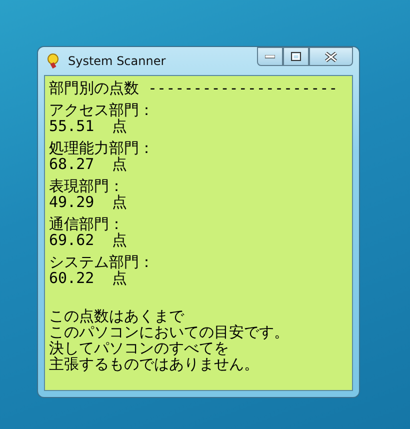 This screenshot has width=410, height=429. I want to click on note-text: 主張するものではありません。, so click(154, 364).